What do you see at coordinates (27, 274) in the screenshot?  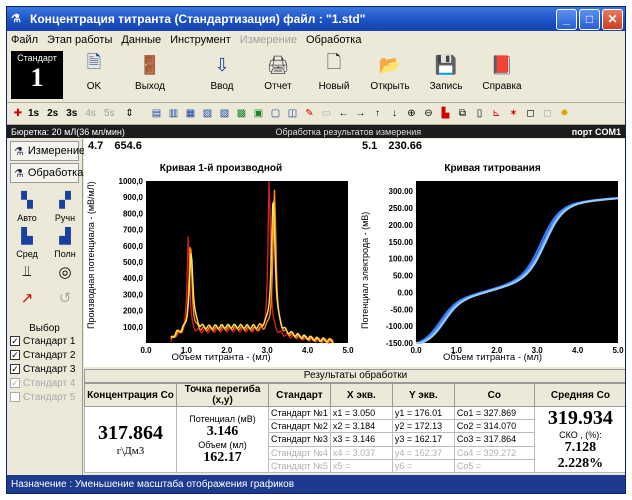 I see `marker-button: ⫫` at bounding box center [27, 274].